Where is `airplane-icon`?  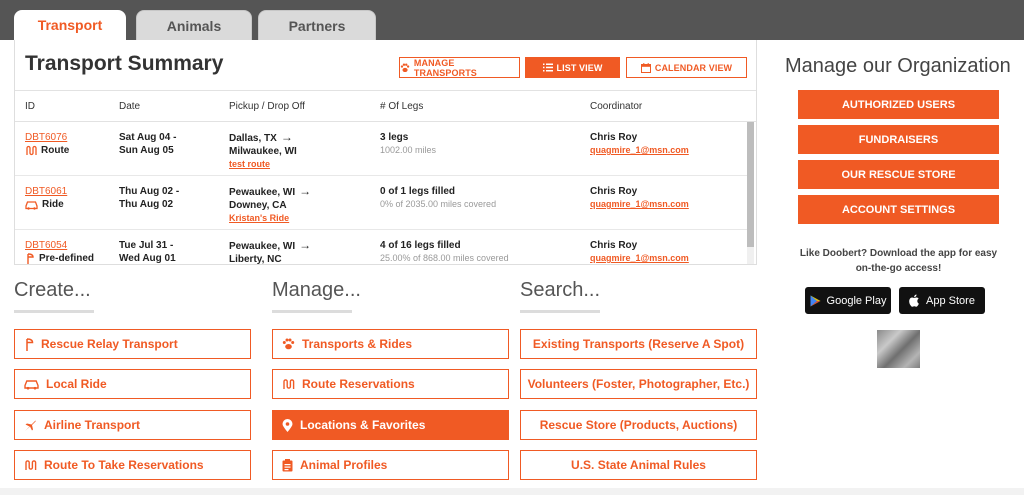 airplane-icon is located at coordinates (30, 425).